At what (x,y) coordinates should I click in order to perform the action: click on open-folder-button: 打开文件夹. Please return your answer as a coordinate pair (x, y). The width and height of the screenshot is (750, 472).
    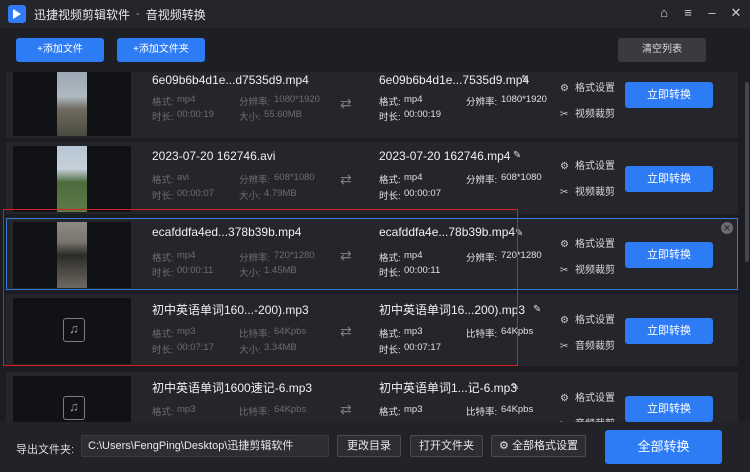
    Looking at the image, I should click on (446, 446).